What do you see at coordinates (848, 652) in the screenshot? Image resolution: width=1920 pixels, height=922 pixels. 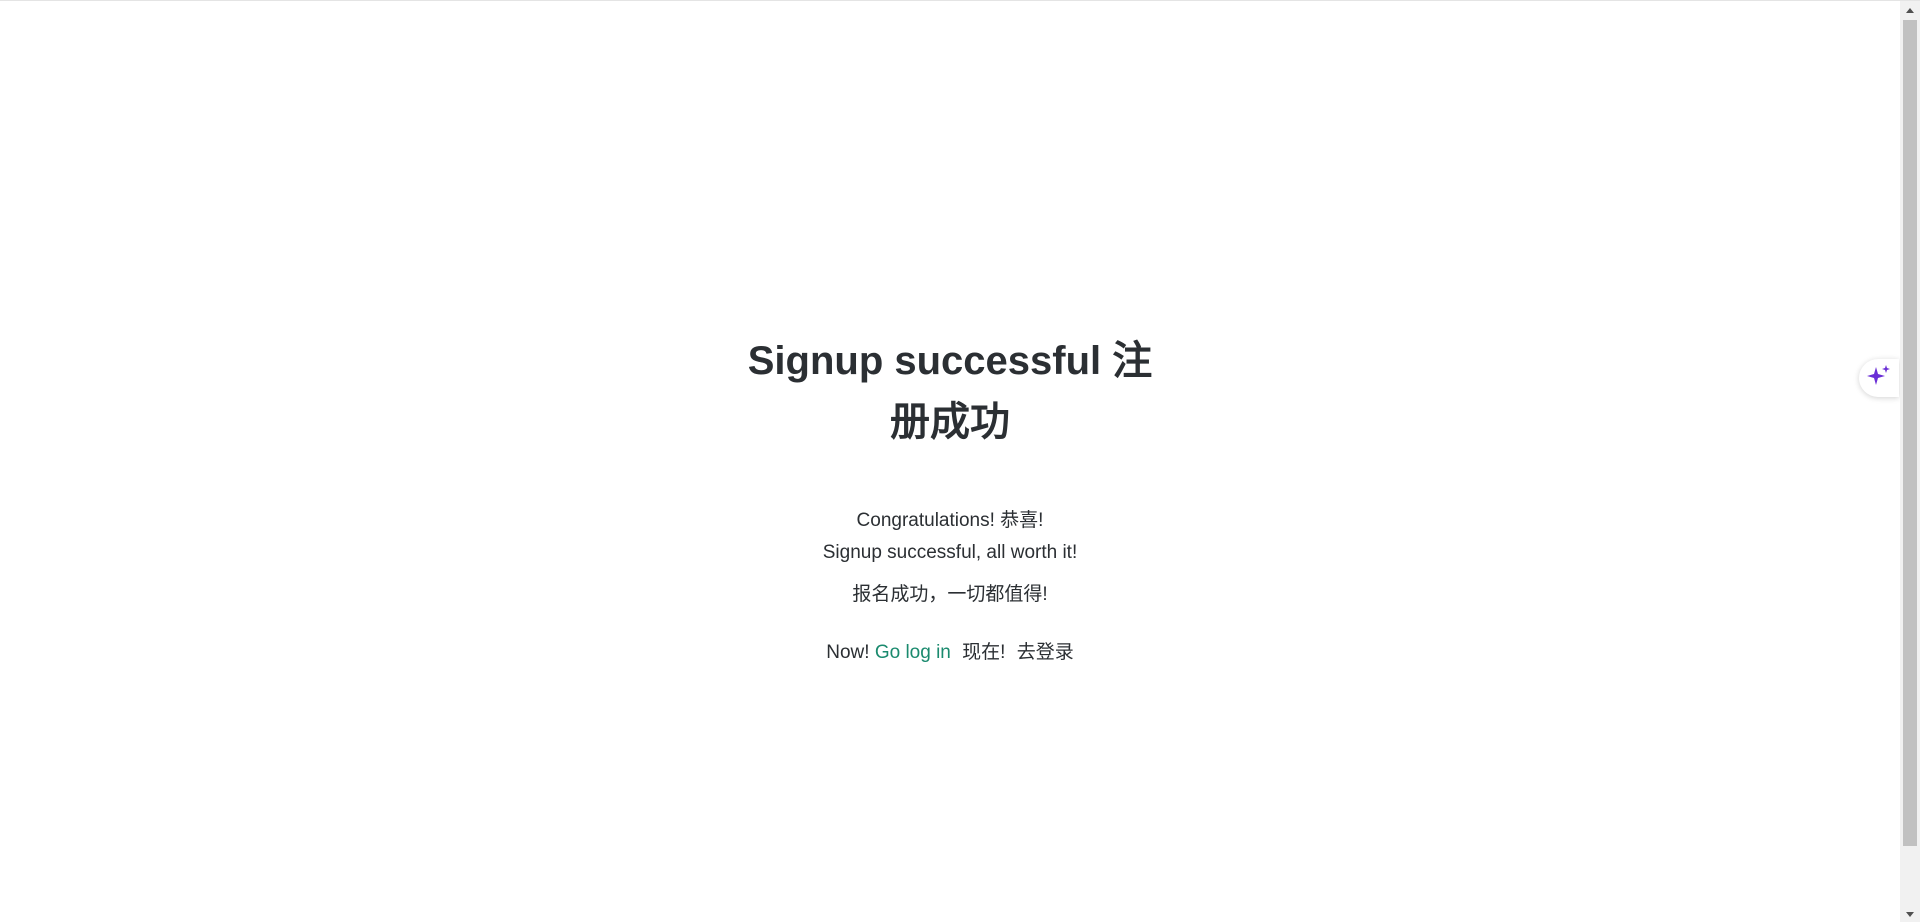 I see `now-label: Now!` at bounding box center [848, 652].